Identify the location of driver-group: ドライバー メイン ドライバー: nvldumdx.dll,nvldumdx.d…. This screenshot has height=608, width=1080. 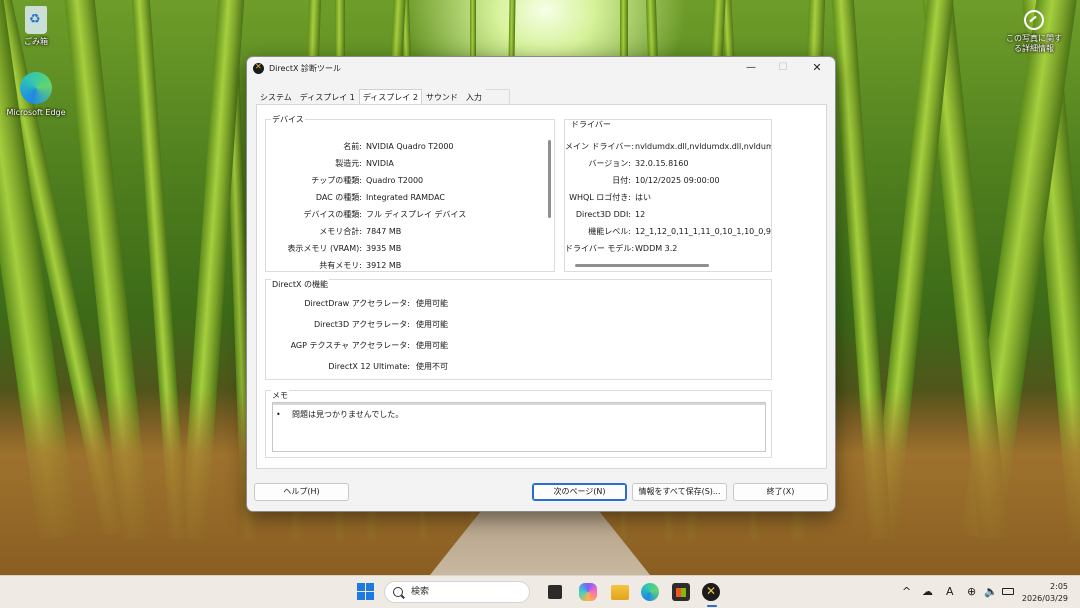
(668, 195).